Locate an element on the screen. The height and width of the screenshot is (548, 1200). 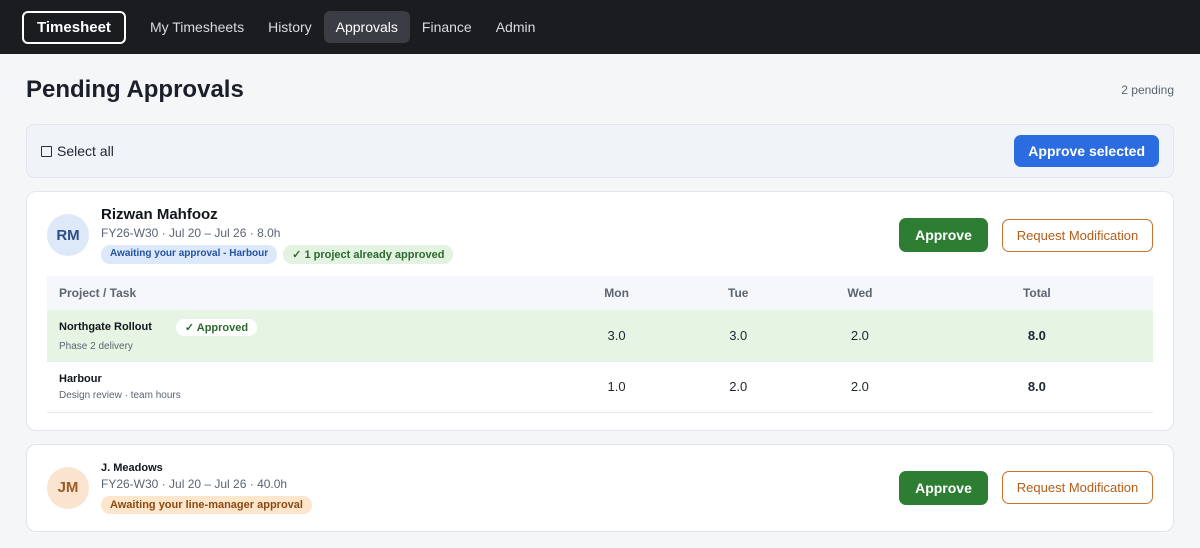
hours-tue: 2.0 is located at coordinates (738, 386).